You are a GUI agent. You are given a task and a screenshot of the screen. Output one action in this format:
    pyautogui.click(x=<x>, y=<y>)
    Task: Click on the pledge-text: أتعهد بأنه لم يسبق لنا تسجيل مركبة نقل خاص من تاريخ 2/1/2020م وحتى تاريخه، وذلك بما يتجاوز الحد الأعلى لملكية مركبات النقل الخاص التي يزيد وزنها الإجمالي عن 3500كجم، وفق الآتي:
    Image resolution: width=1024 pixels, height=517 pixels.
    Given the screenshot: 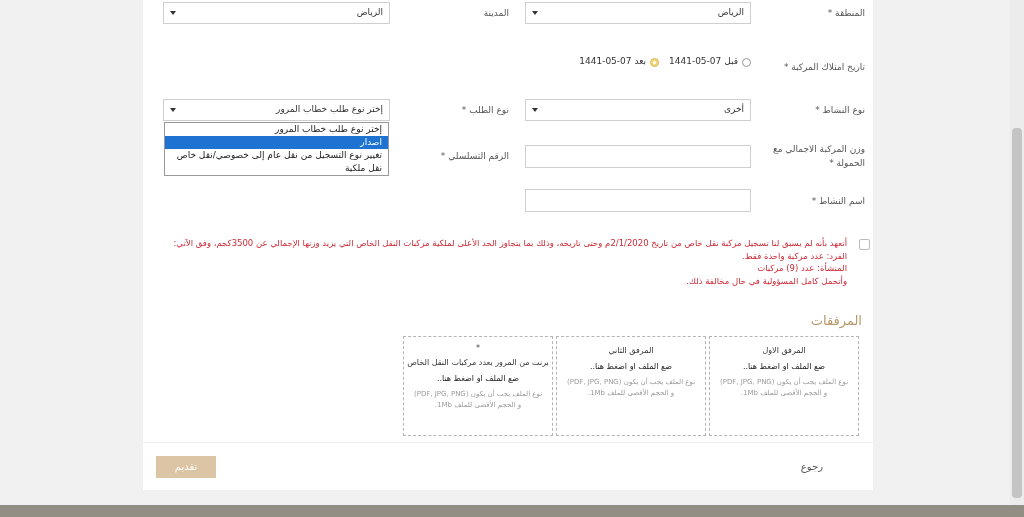 What is the action you would take?
    pyautogui.click(x=510, y=243)
    